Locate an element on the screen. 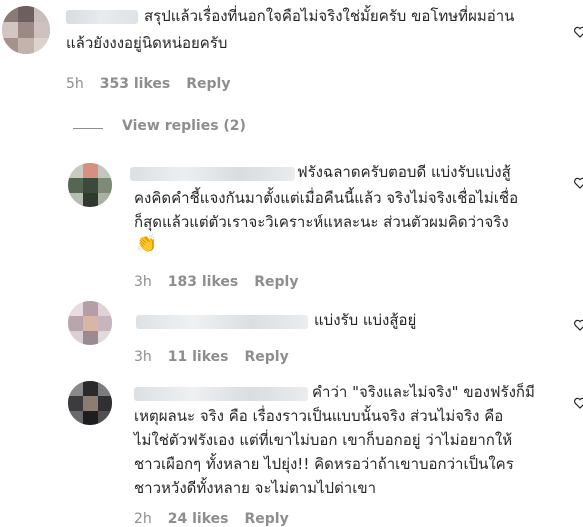  comment-text-line: แล้วยังงงอยู่นิดหน่อยครับ is located at coordinates (147, 43).